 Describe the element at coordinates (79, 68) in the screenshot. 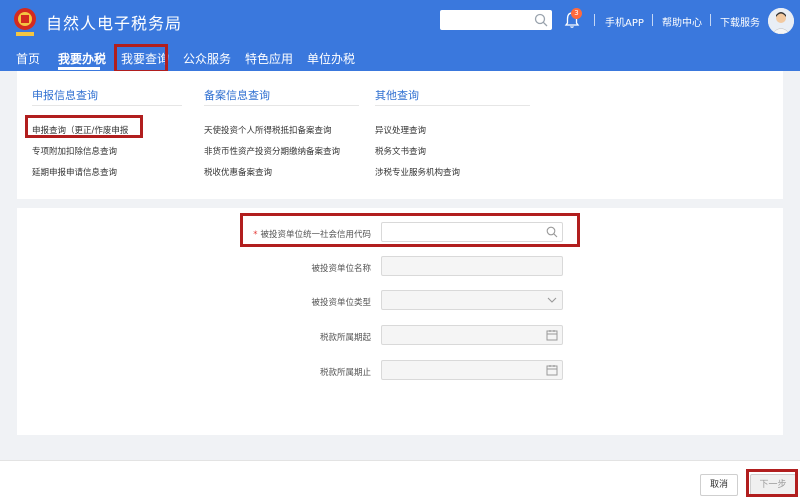

I see `active-tab-underline` at that location.